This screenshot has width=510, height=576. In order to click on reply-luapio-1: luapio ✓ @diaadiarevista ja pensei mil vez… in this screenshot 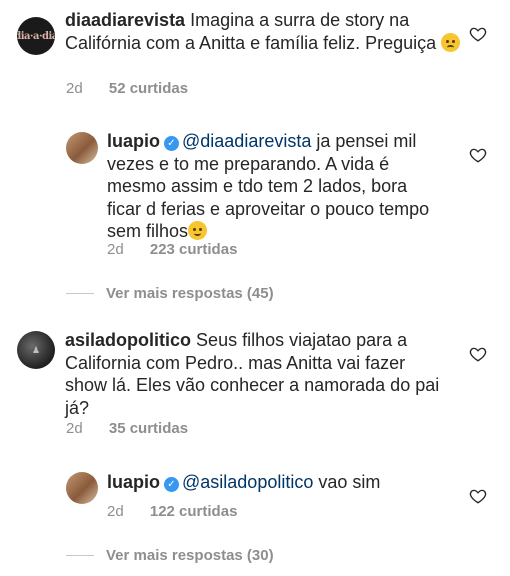, I will do `click(272, 186)`.